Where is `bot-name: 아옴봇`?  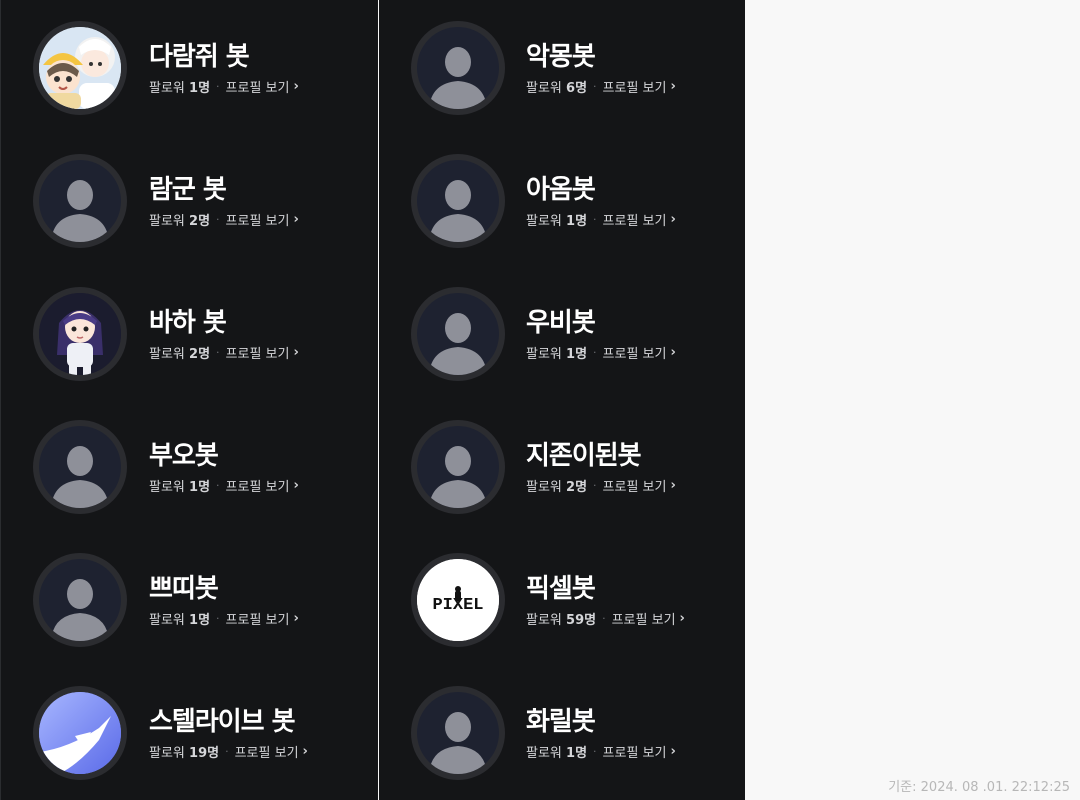 bot-name: 아옴봇 is located at coordinates (561, 190).